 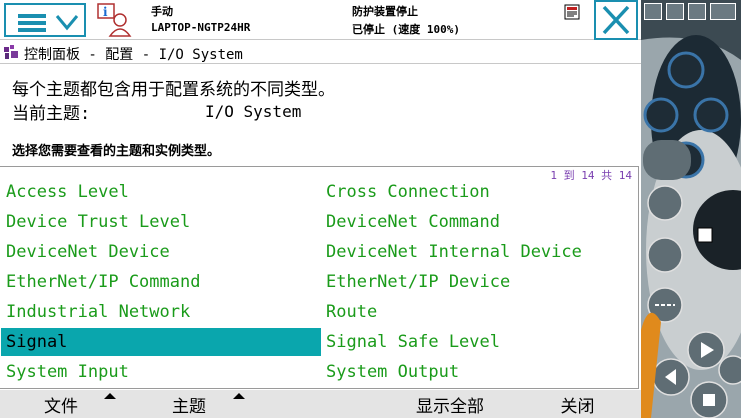 I want to click on list-item-access-level: Access Level, so click(x=161, y=192).